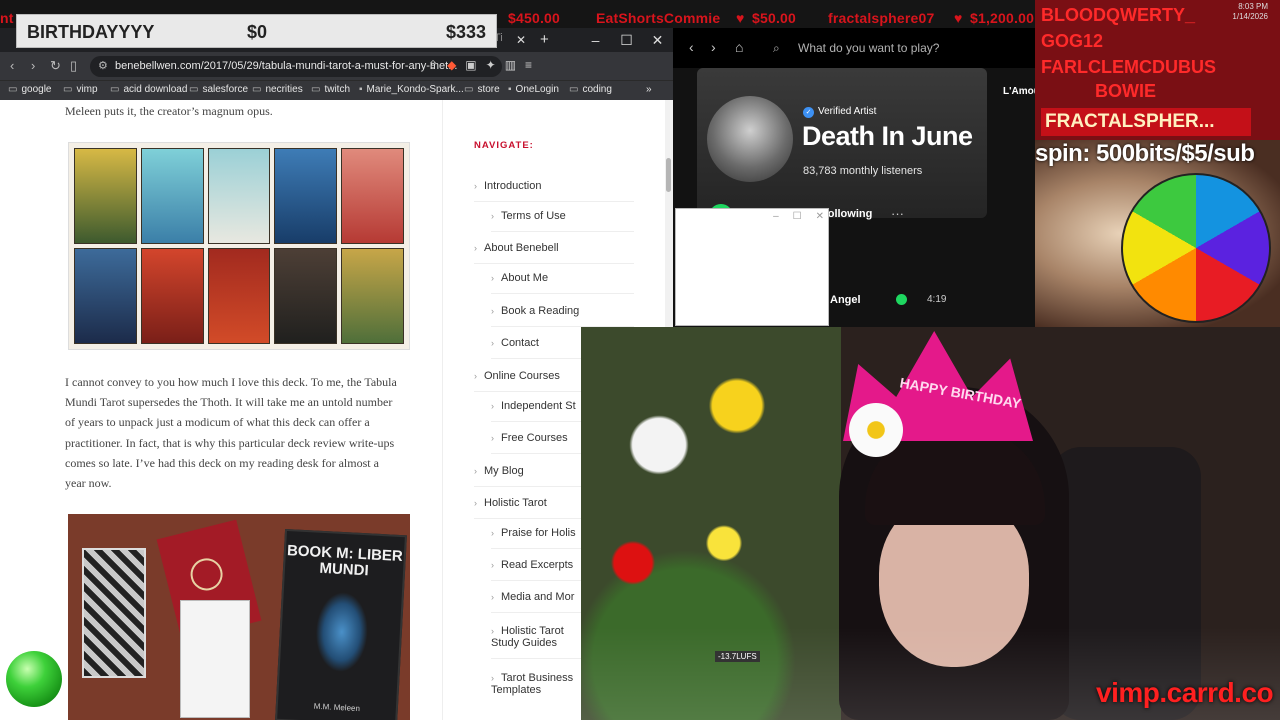 This screenshot has width=1280, height=720. I want to click on close-tab-icon: ✕, so click(521, 40).